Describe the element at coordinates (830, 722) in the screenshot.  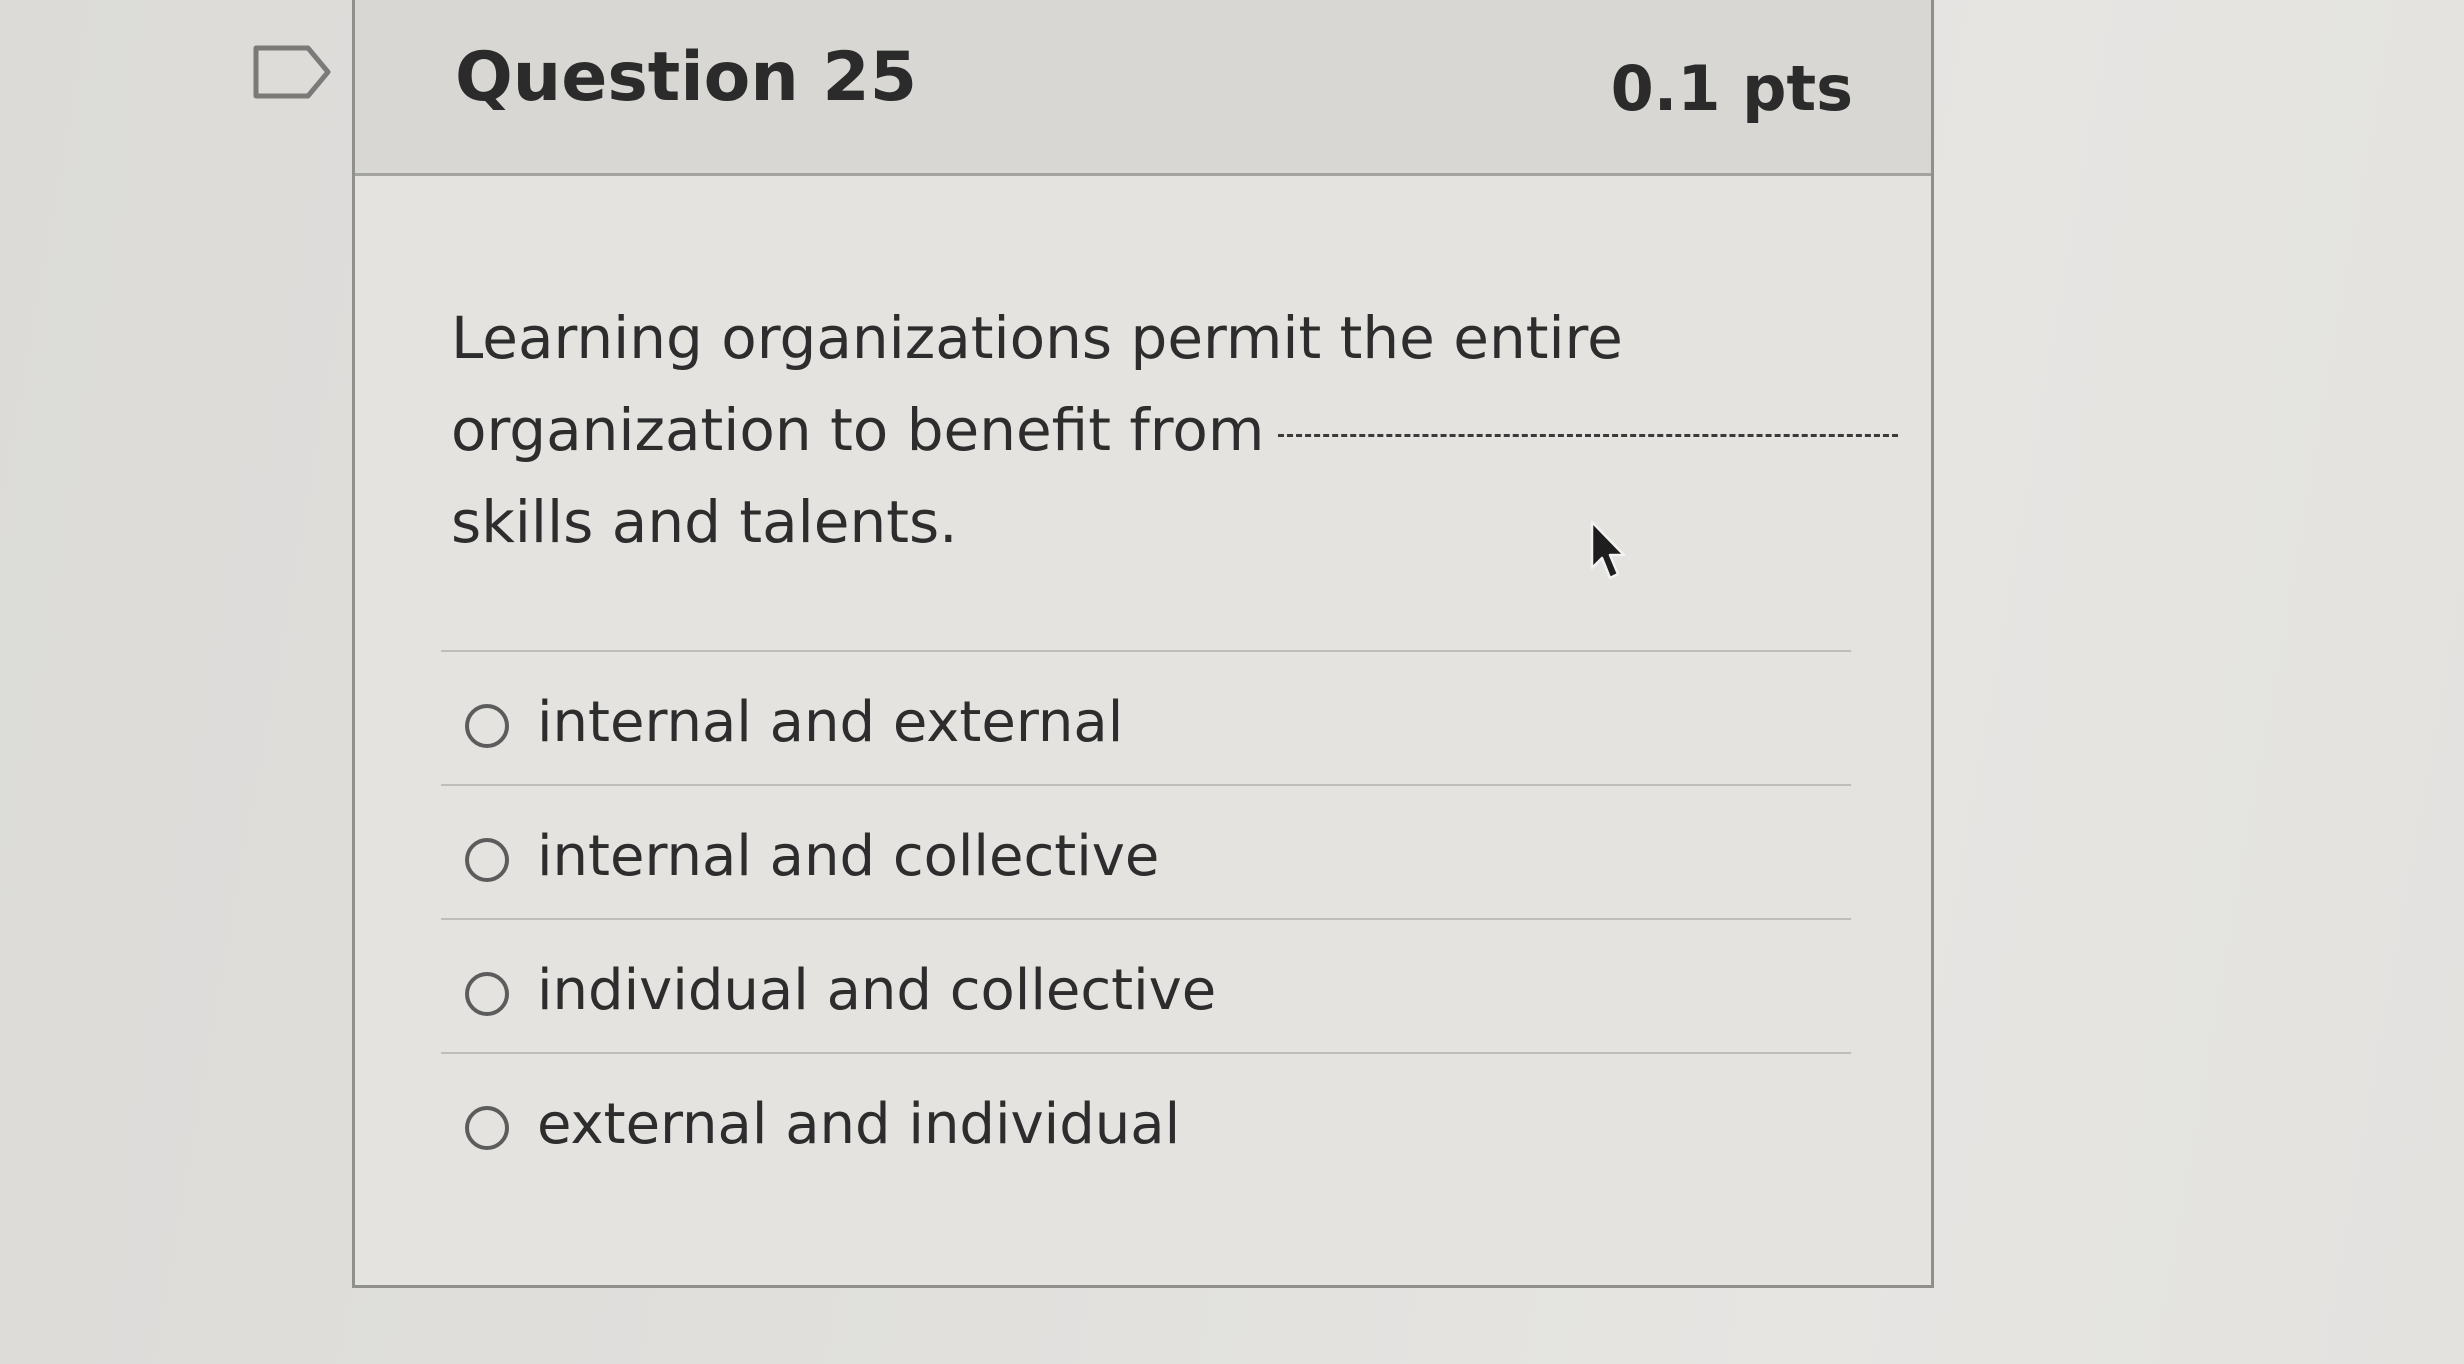
I see `answer-label-1: internal and external` at that location.